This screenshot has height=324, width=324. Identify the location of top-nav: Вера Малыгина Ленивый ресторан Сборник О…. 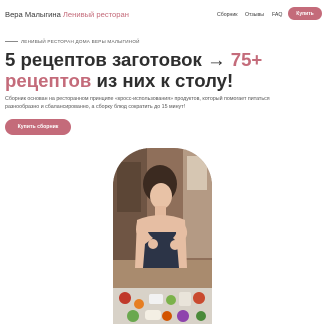
(162, 14).